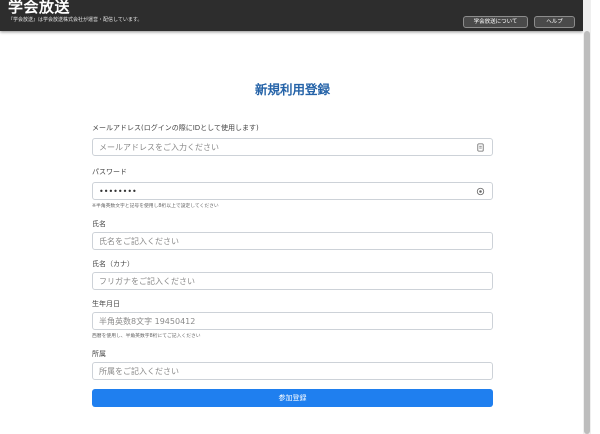 This screenshot has height=434, width=600. Describe the element at coordinates (109, 172) in the screenshot. I see `password-label: パスワード` at that location.